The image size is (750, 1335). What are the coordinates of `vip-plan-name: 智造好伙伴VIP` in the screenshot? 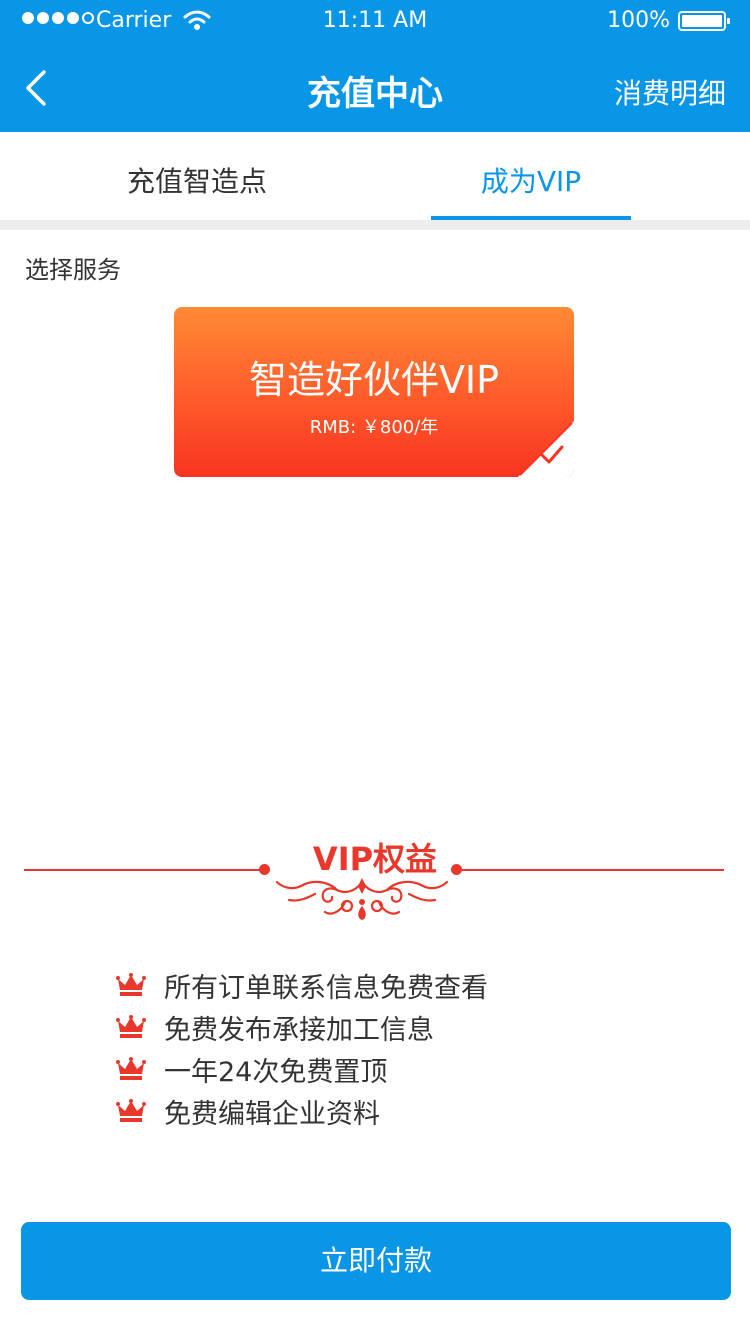 It's located at (374, 380).